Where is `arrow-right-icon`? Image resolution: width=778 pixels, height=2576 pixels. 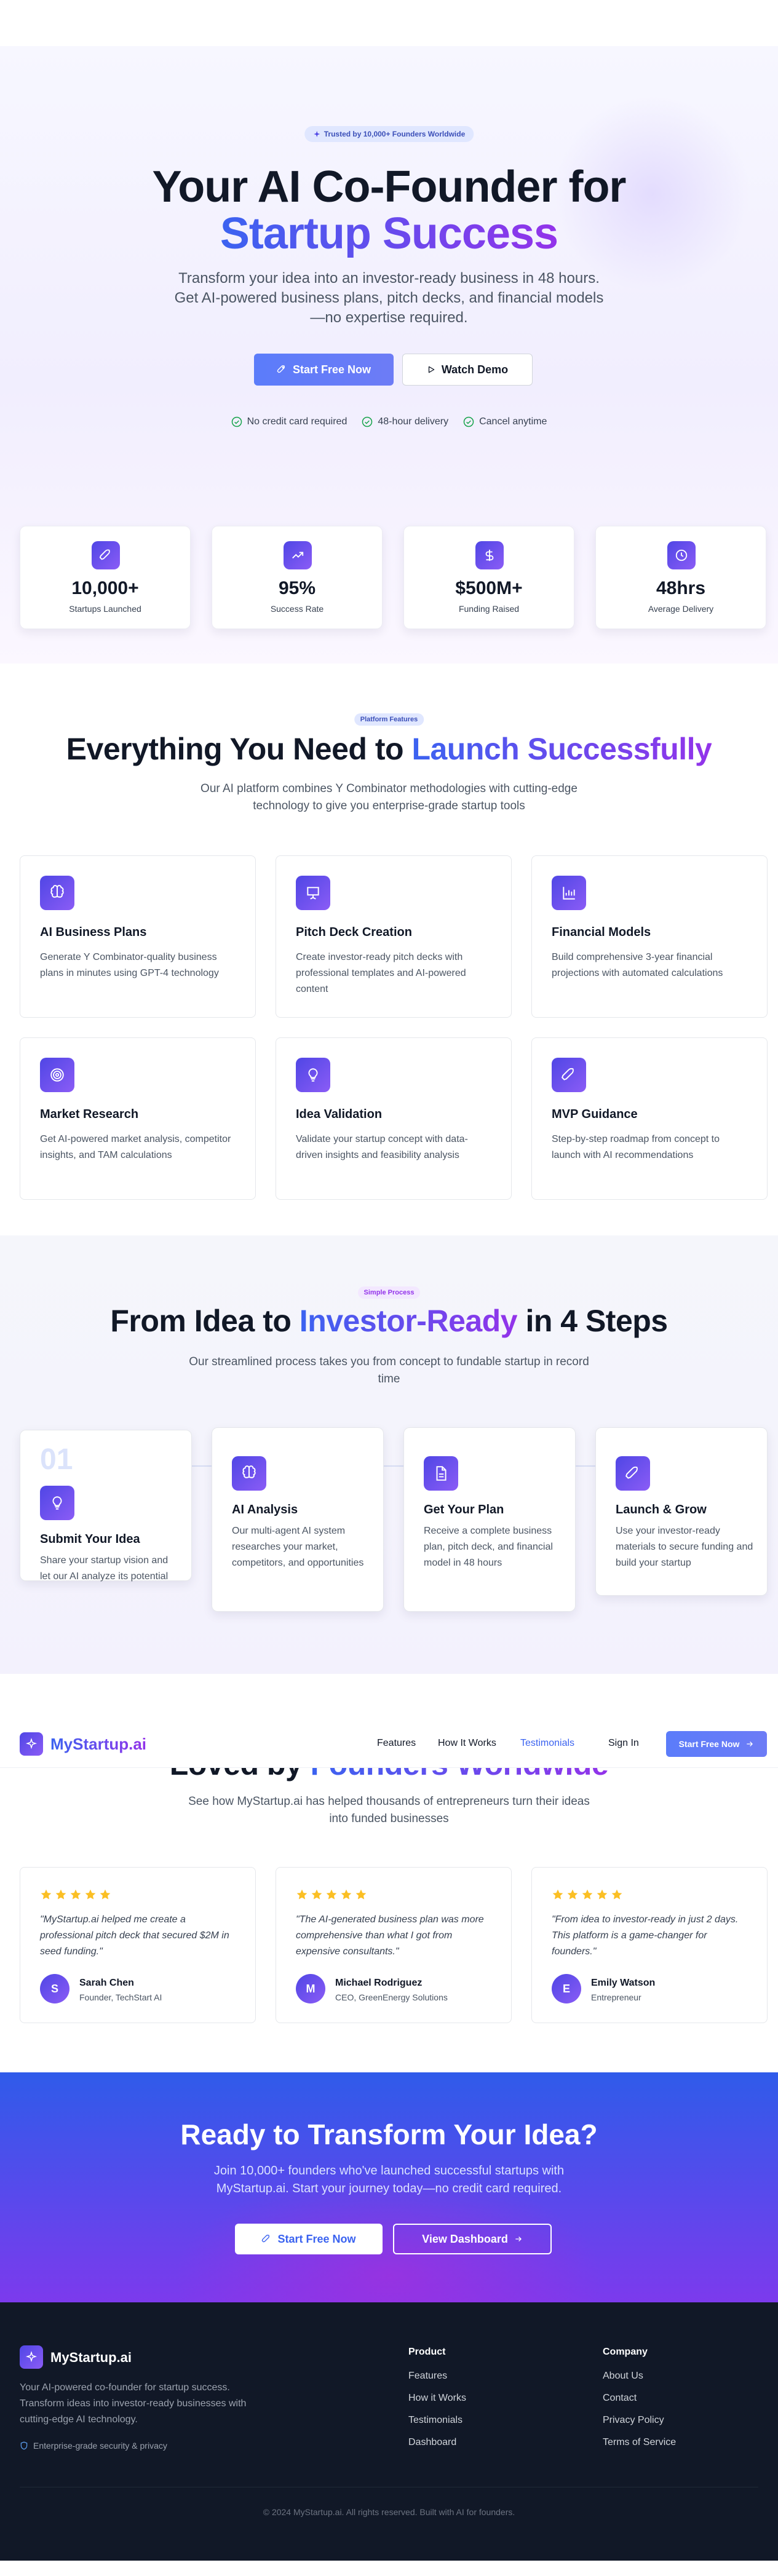
arrow-right-icon is located at coordinates (750, 1744).